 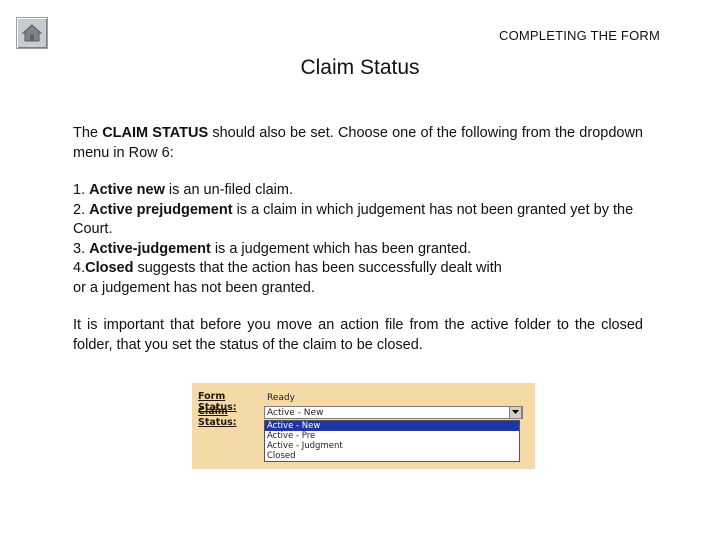 I want to click on dropdown-option: Active - Pre, so click(x=392, y=436).